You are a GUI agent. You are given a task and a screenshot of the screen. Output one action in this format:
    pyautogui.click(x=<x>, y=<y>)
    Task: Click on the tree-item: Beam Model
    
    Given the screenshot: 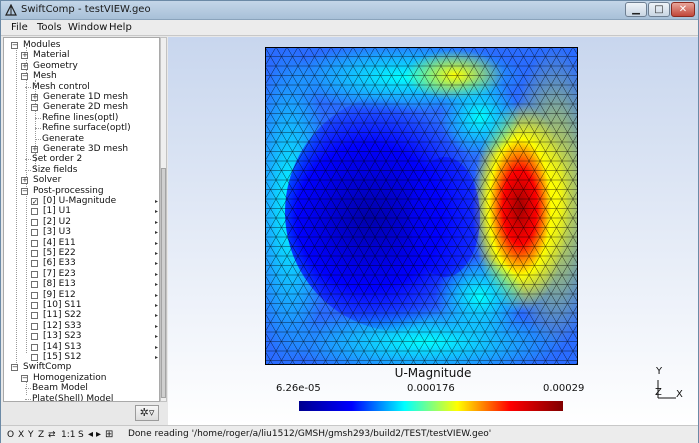 What is the action you would take?
    pyautogui.click(x=81, y=388)
    